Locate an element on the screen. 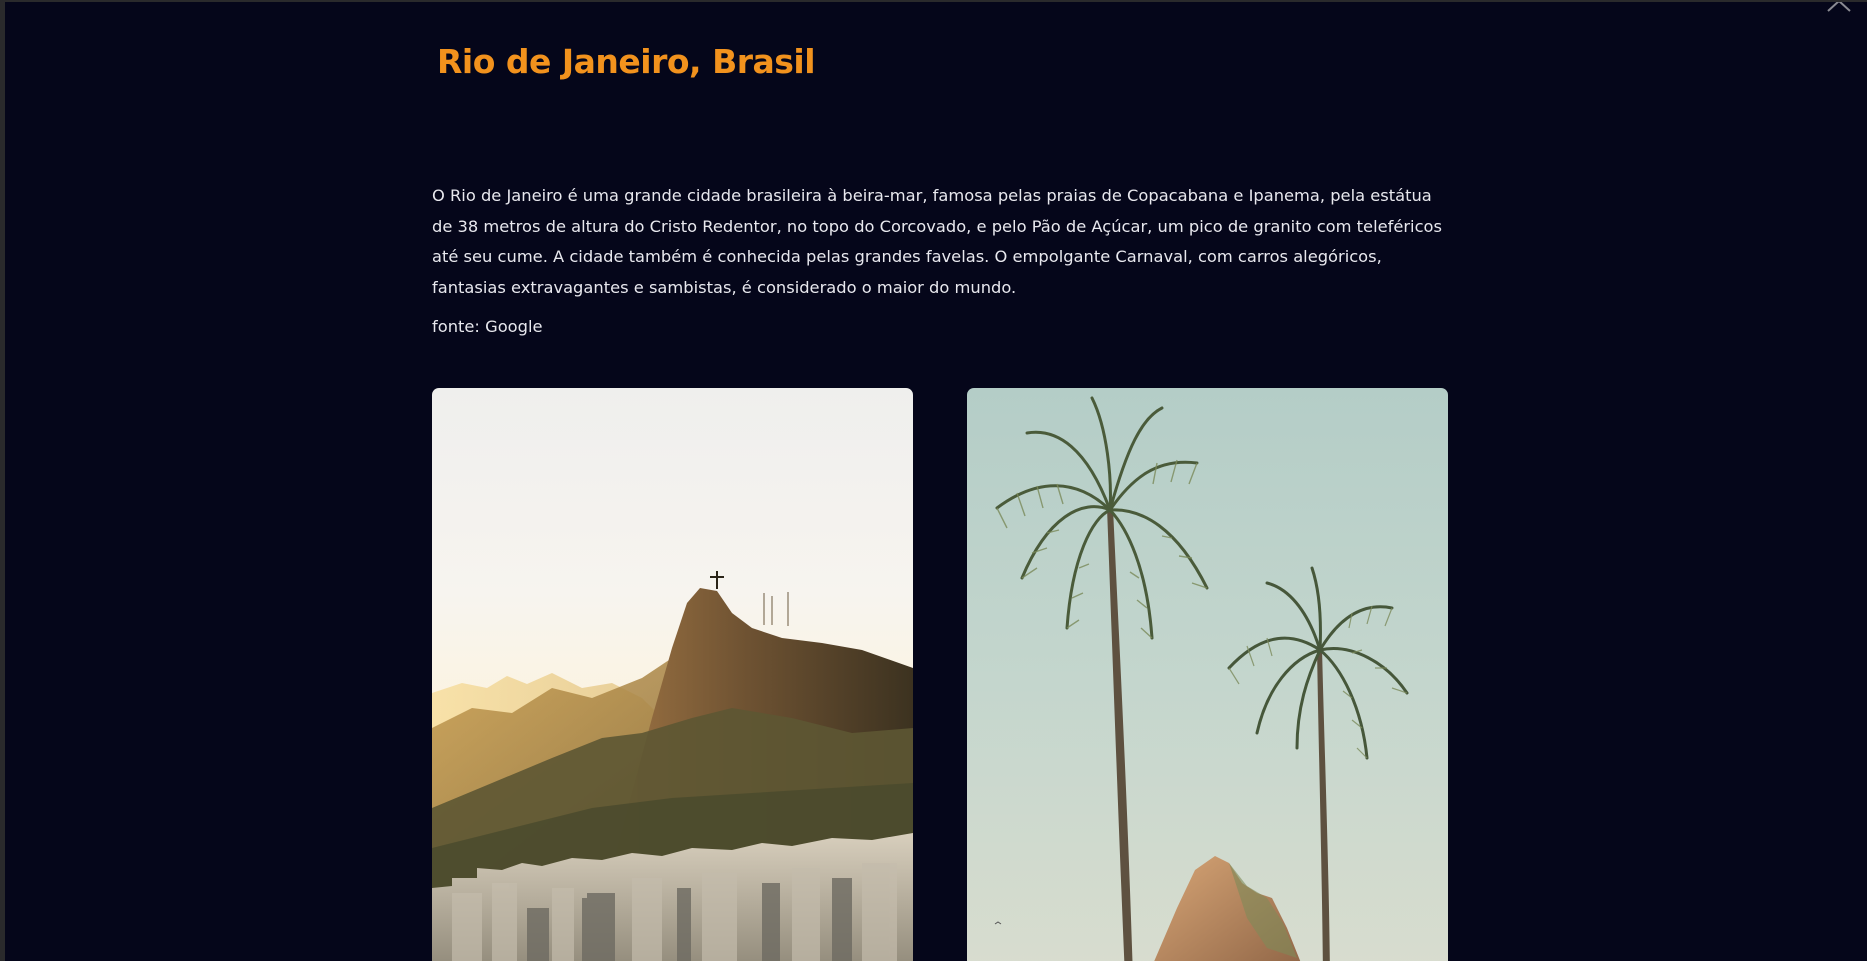 This screenshot has width=1867, height=961. source-credit: fonte: Google is located at coordinates (487, 326).